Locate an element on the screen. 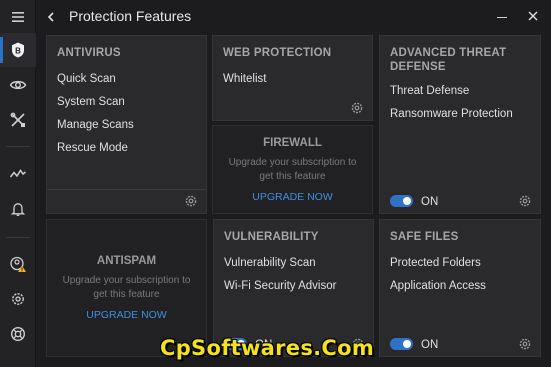  advanced-threat-toggle is located at coordinates (401, 201).